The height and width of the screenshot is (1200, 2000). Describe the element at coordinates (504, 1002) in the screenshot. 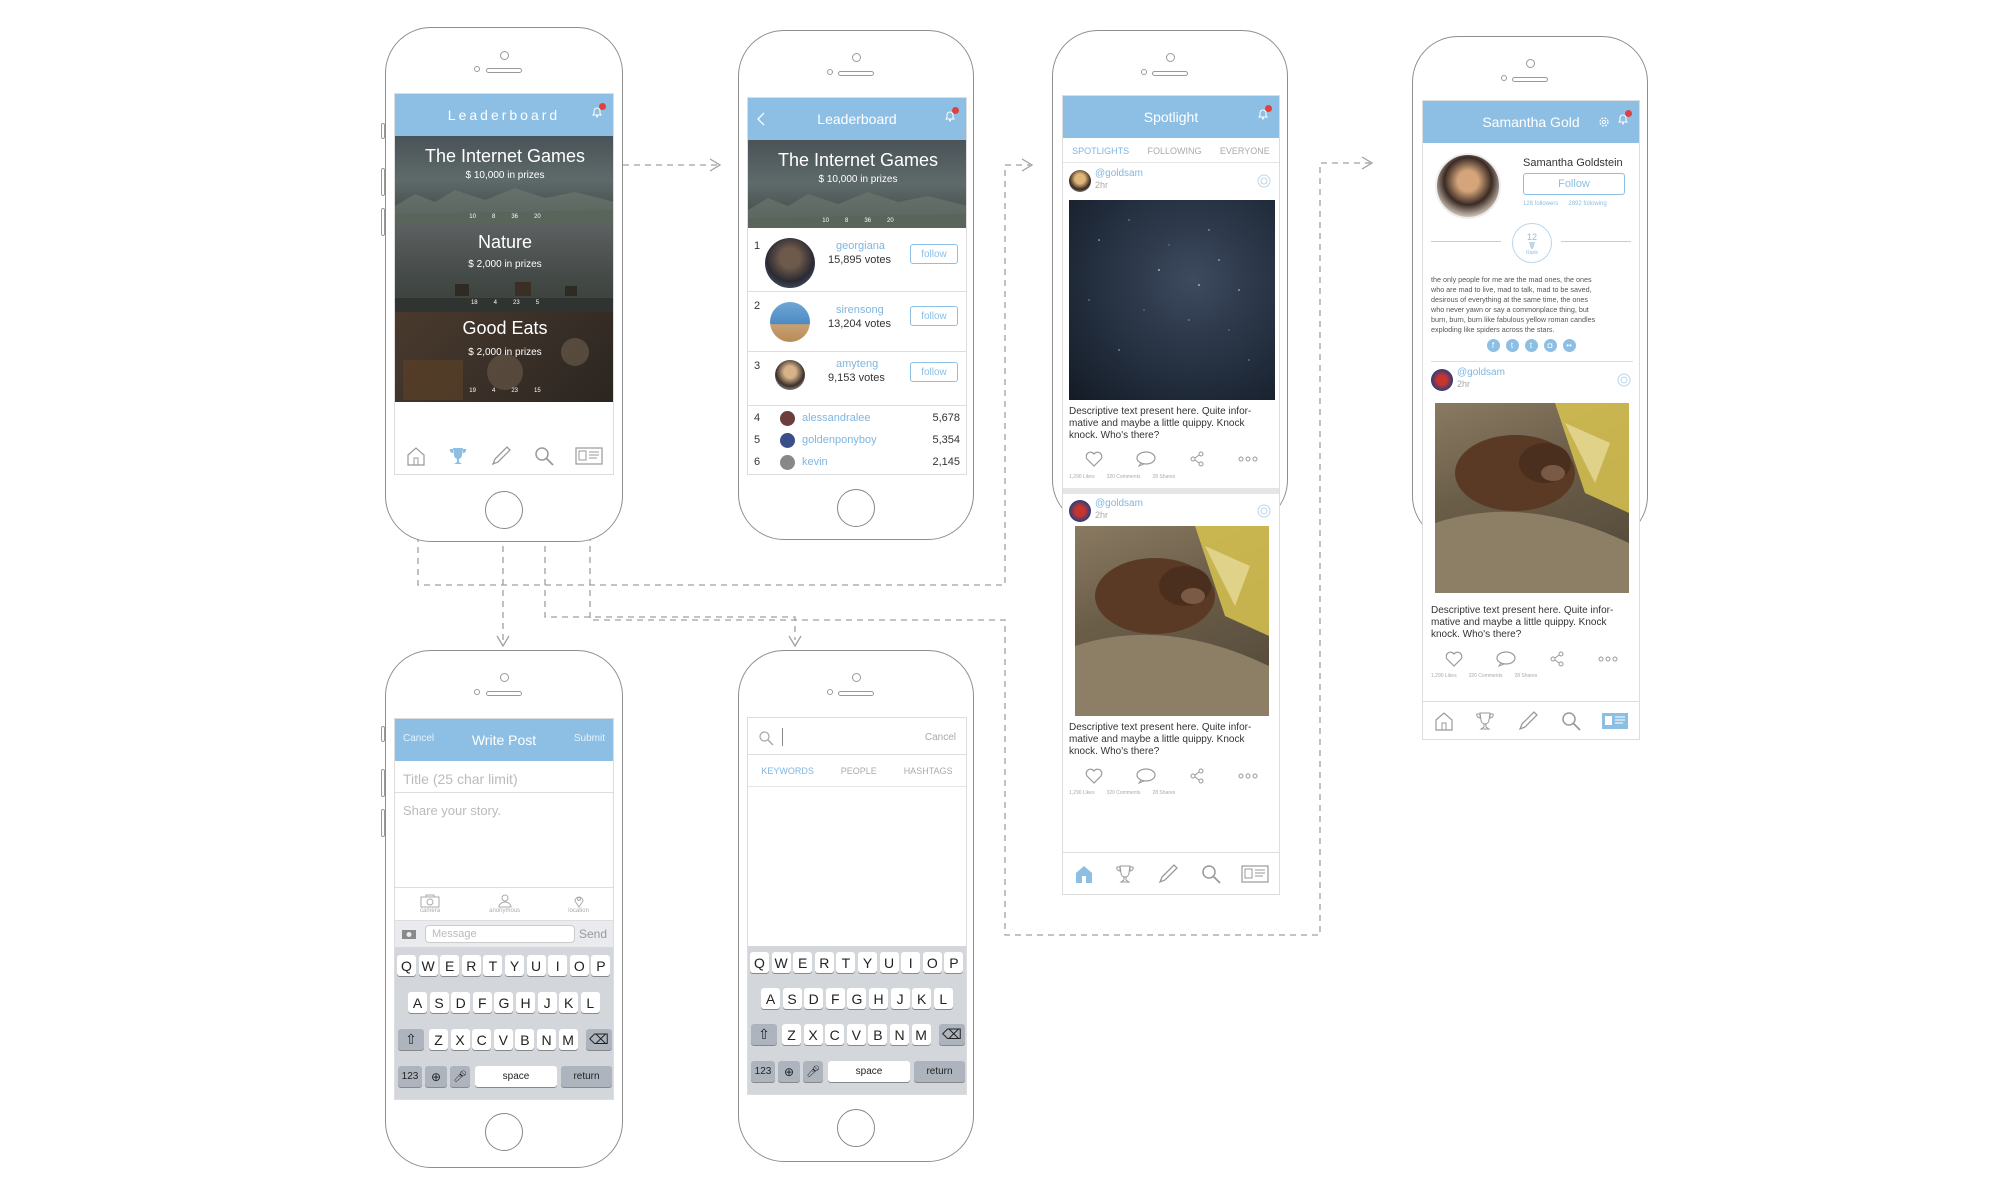

I see `key-g: G` at that location.